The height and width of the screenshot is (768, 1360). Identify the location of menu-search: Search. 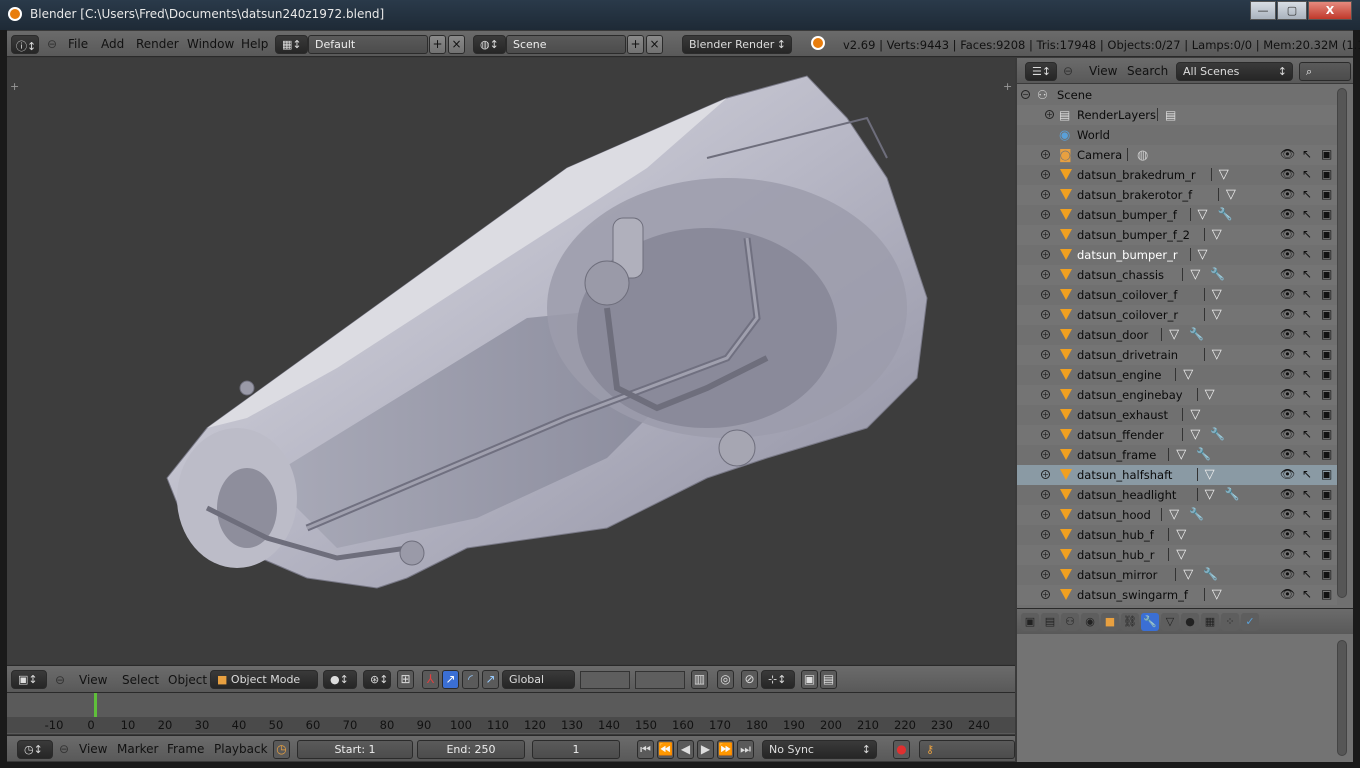
(1147, 71).